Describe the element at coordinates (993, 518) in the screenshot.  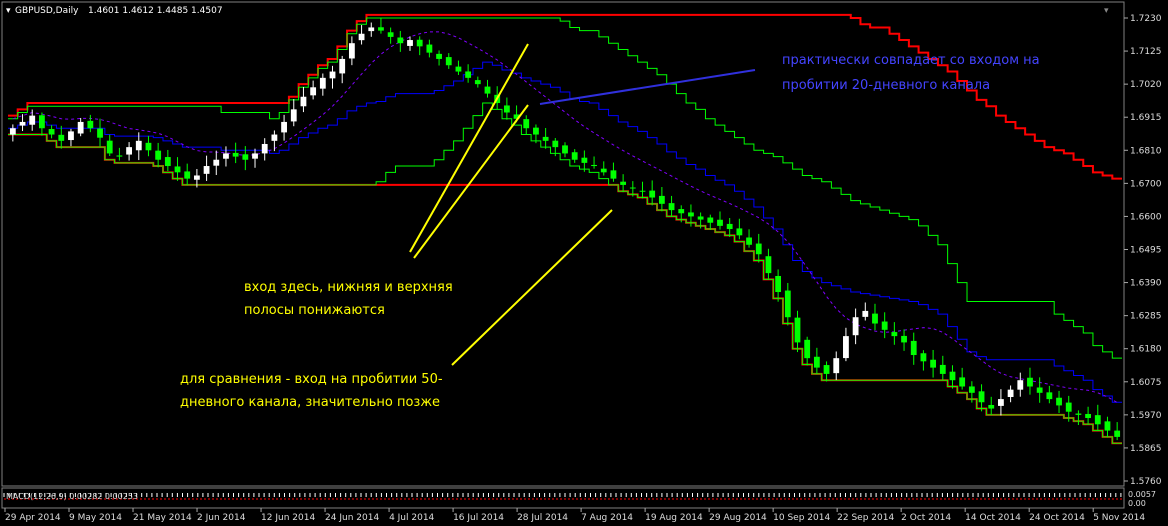
I see `date-tick-label: 14 Oct 2014` at that location.